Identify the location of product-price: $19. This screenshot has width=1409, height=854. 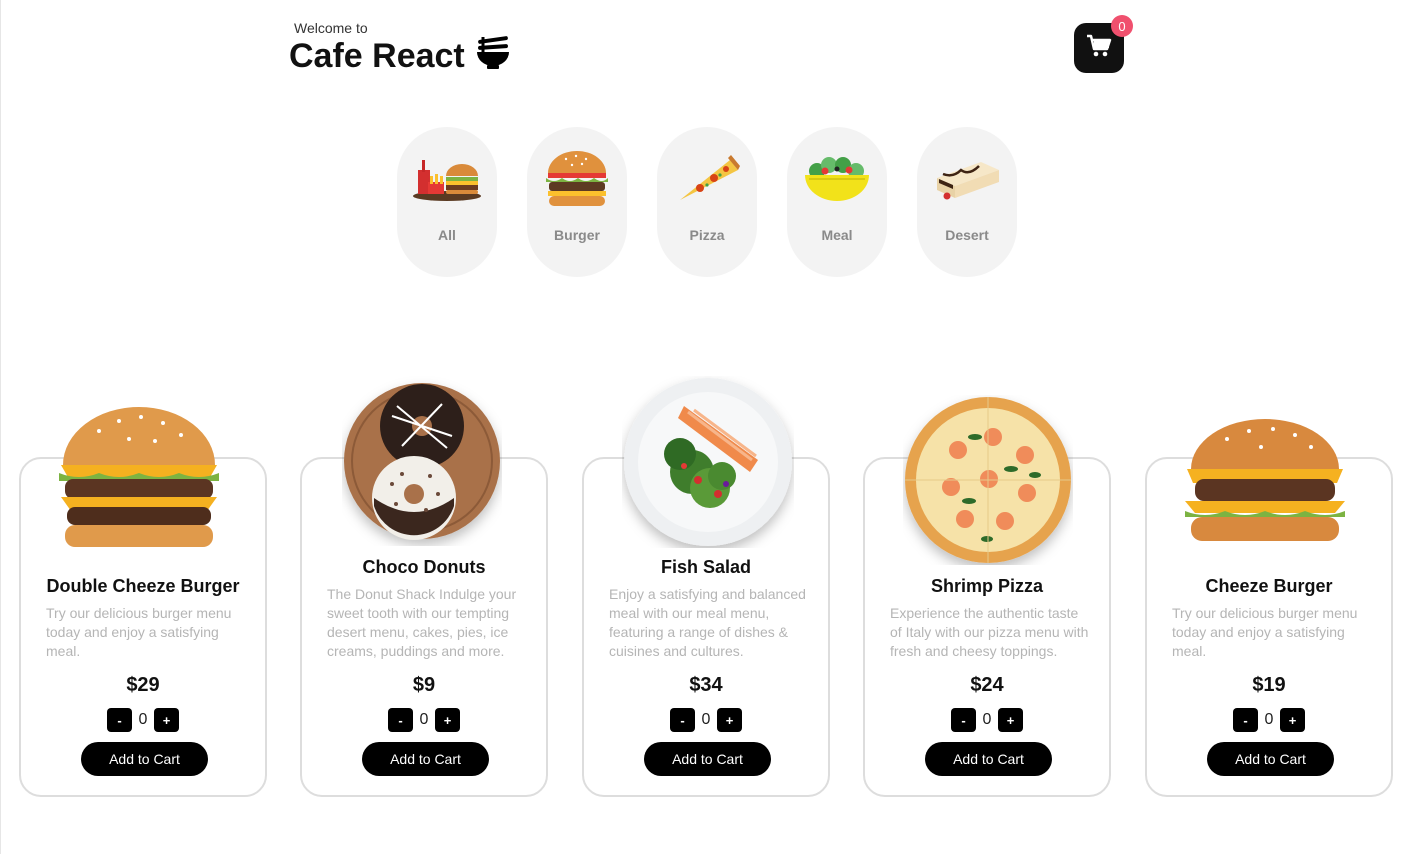
(1269, 685).